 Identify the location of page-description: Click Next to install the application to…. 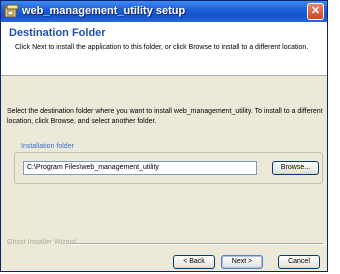
(162, 47).